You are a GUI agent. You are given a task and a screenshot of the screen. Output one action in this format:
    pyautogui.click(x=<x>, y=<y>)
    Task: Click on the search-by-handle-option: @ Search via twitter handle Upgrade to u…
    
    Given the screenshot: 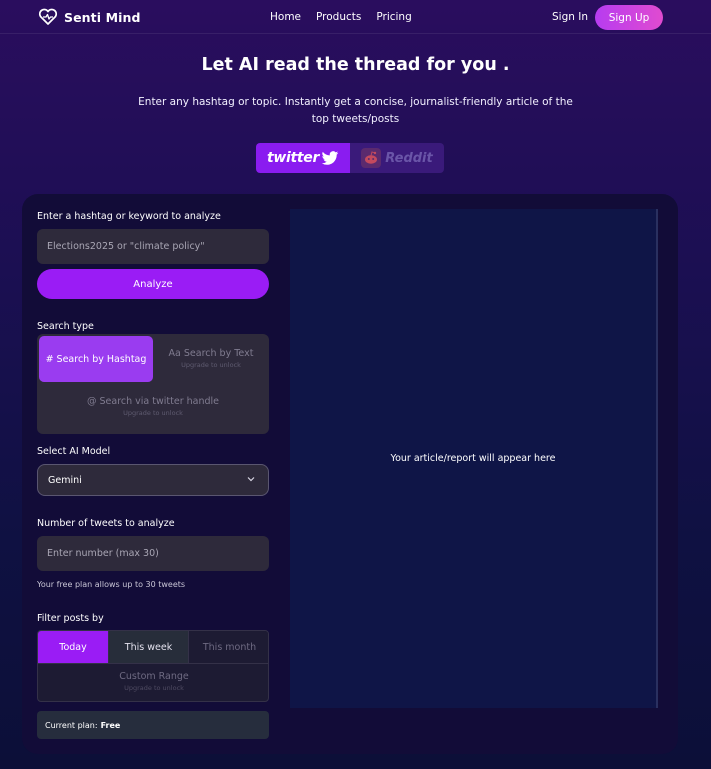 What is the action you would take?
    pyautogui.click(x=153, y=408)
    